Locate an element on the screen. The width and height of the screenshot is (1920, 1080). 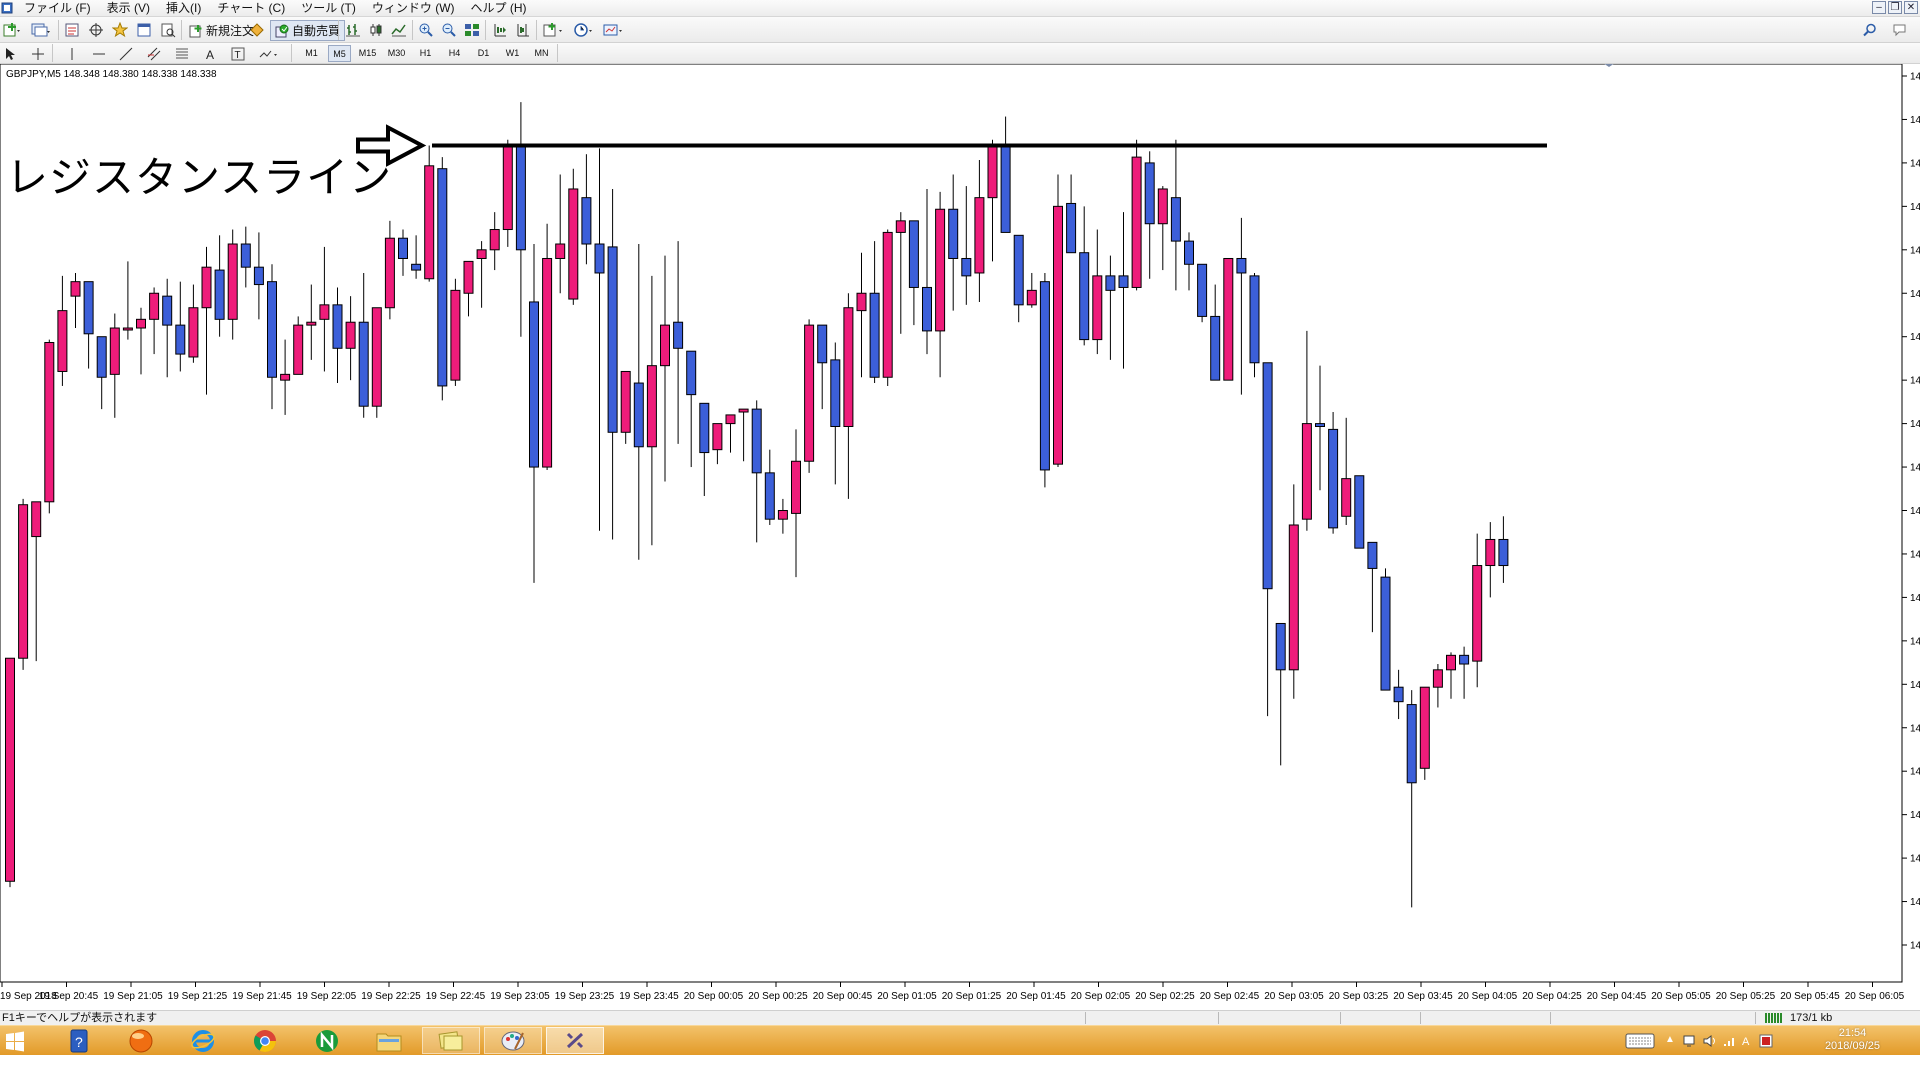
channel-tool is located at coordinates (154, 53).